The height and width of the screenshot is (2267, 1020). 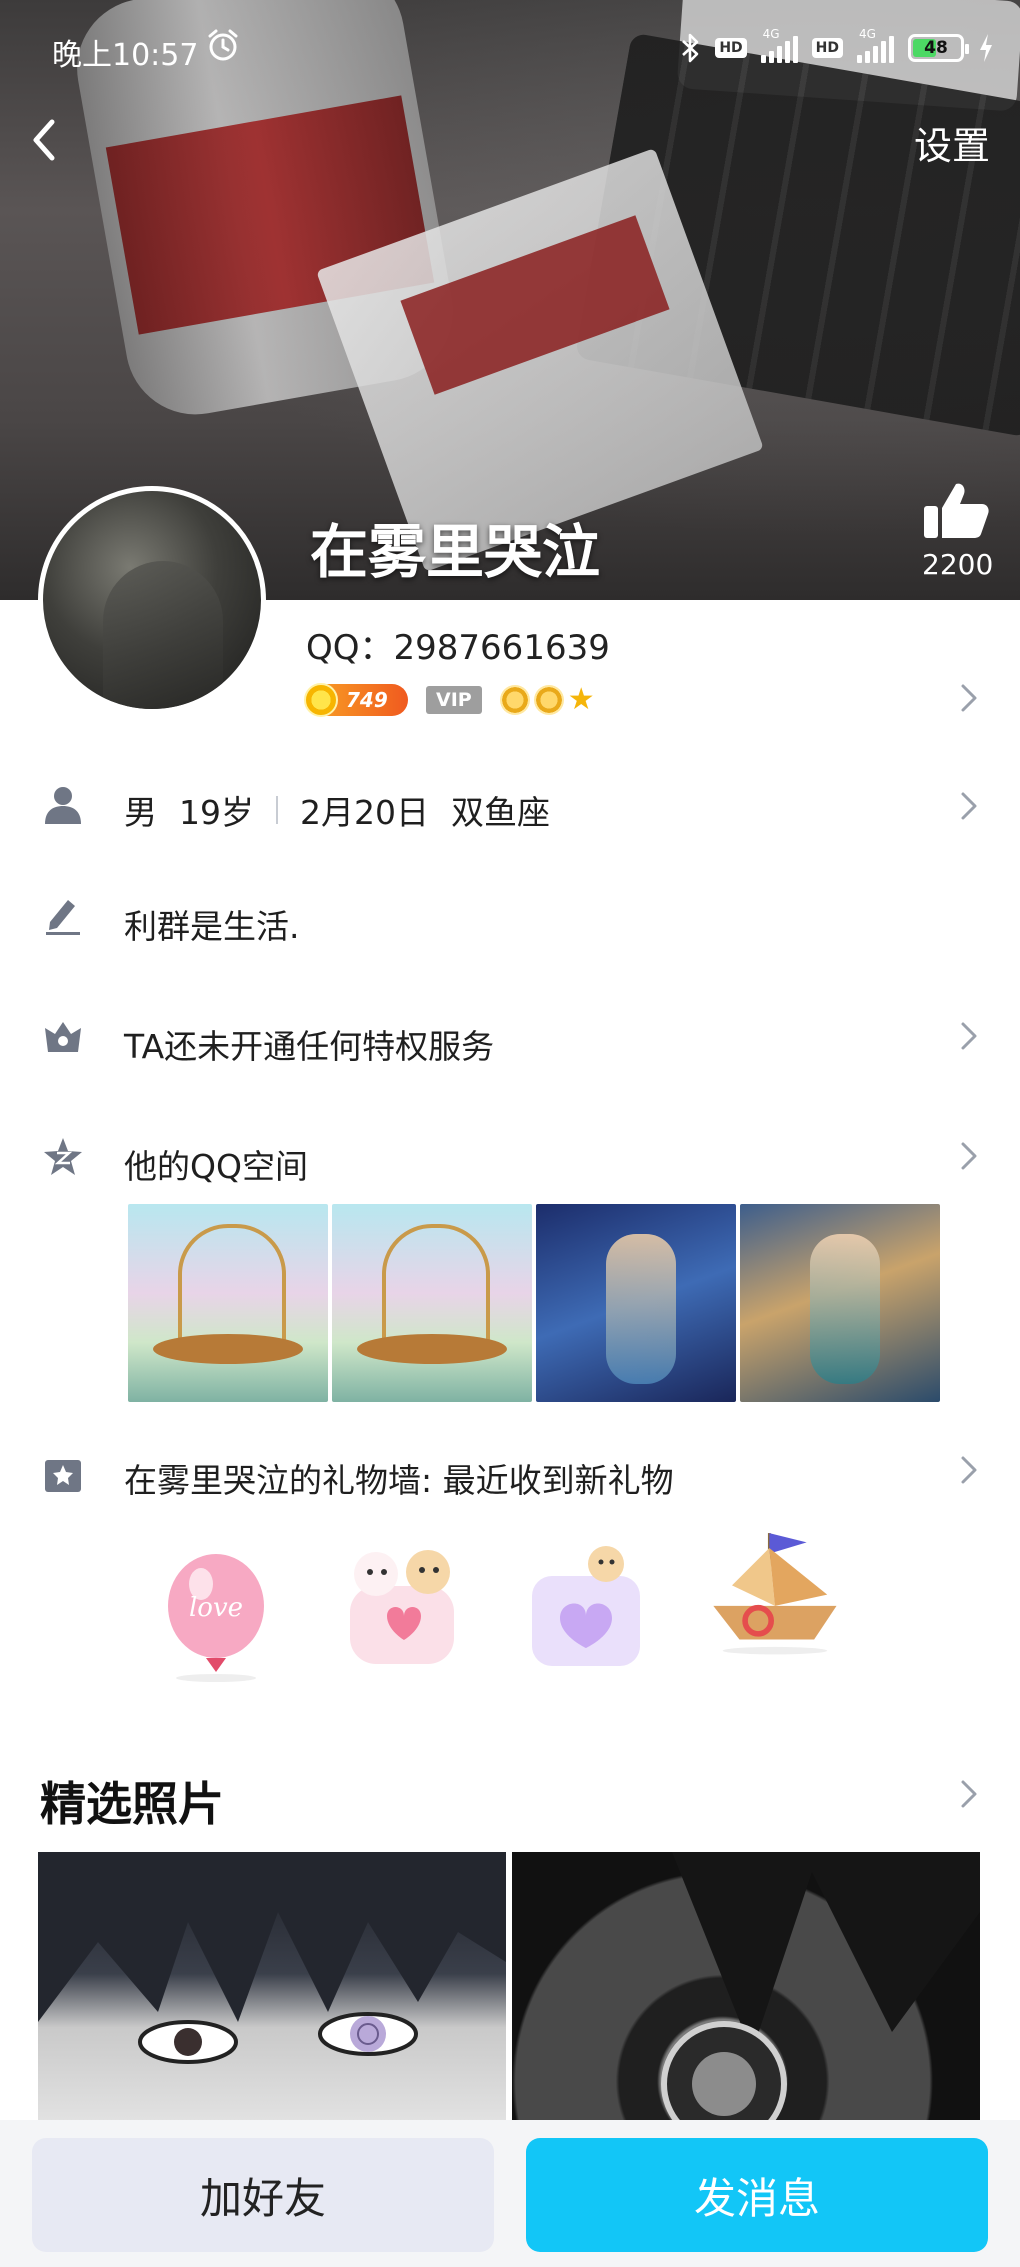 I want to click on signal-strength-icon: 4G, so click(x=779, y=45).